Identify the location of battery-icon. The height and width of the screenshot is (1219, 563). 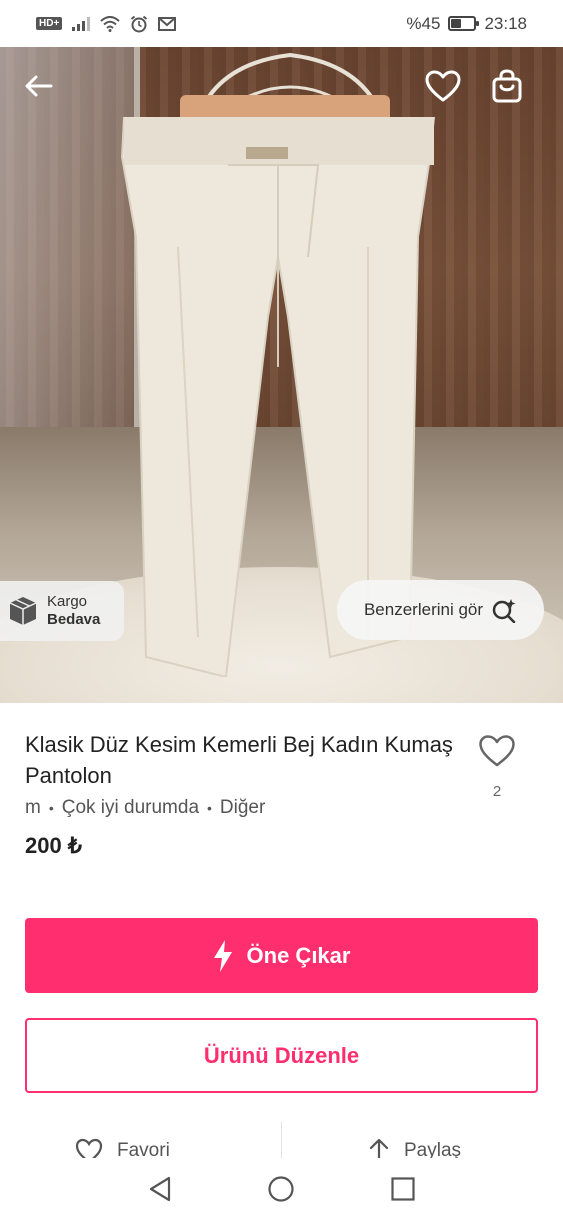
(464, 23).